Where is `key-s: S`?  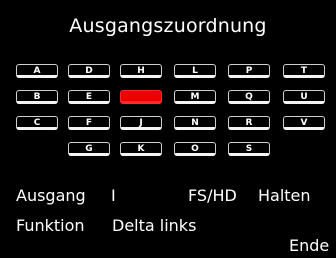 key-s: S is located at coordinates (249, 149).